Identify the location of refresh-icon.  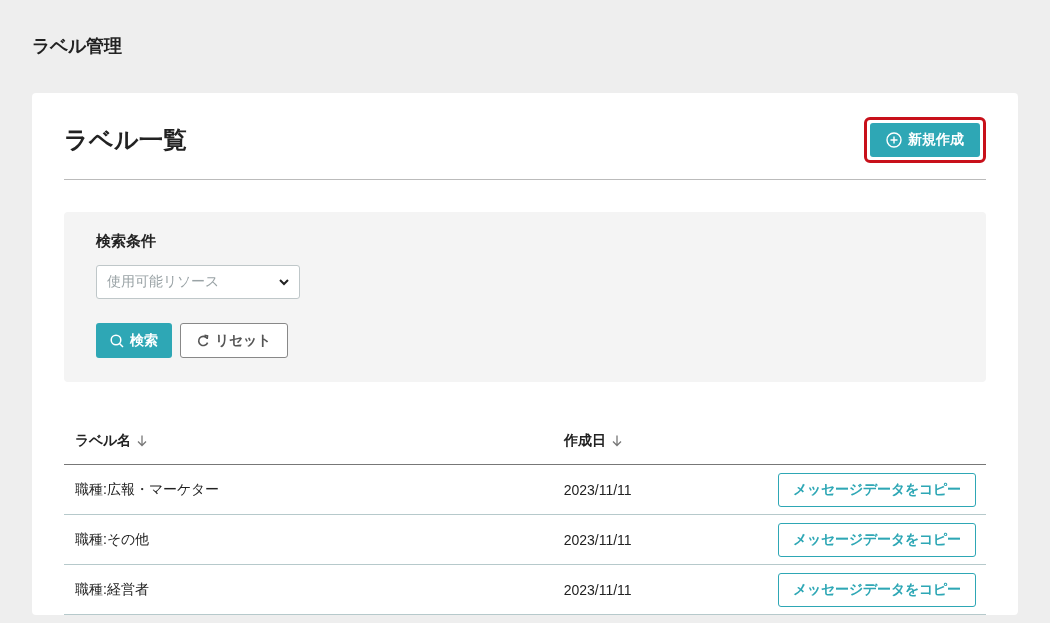
(203, 340).